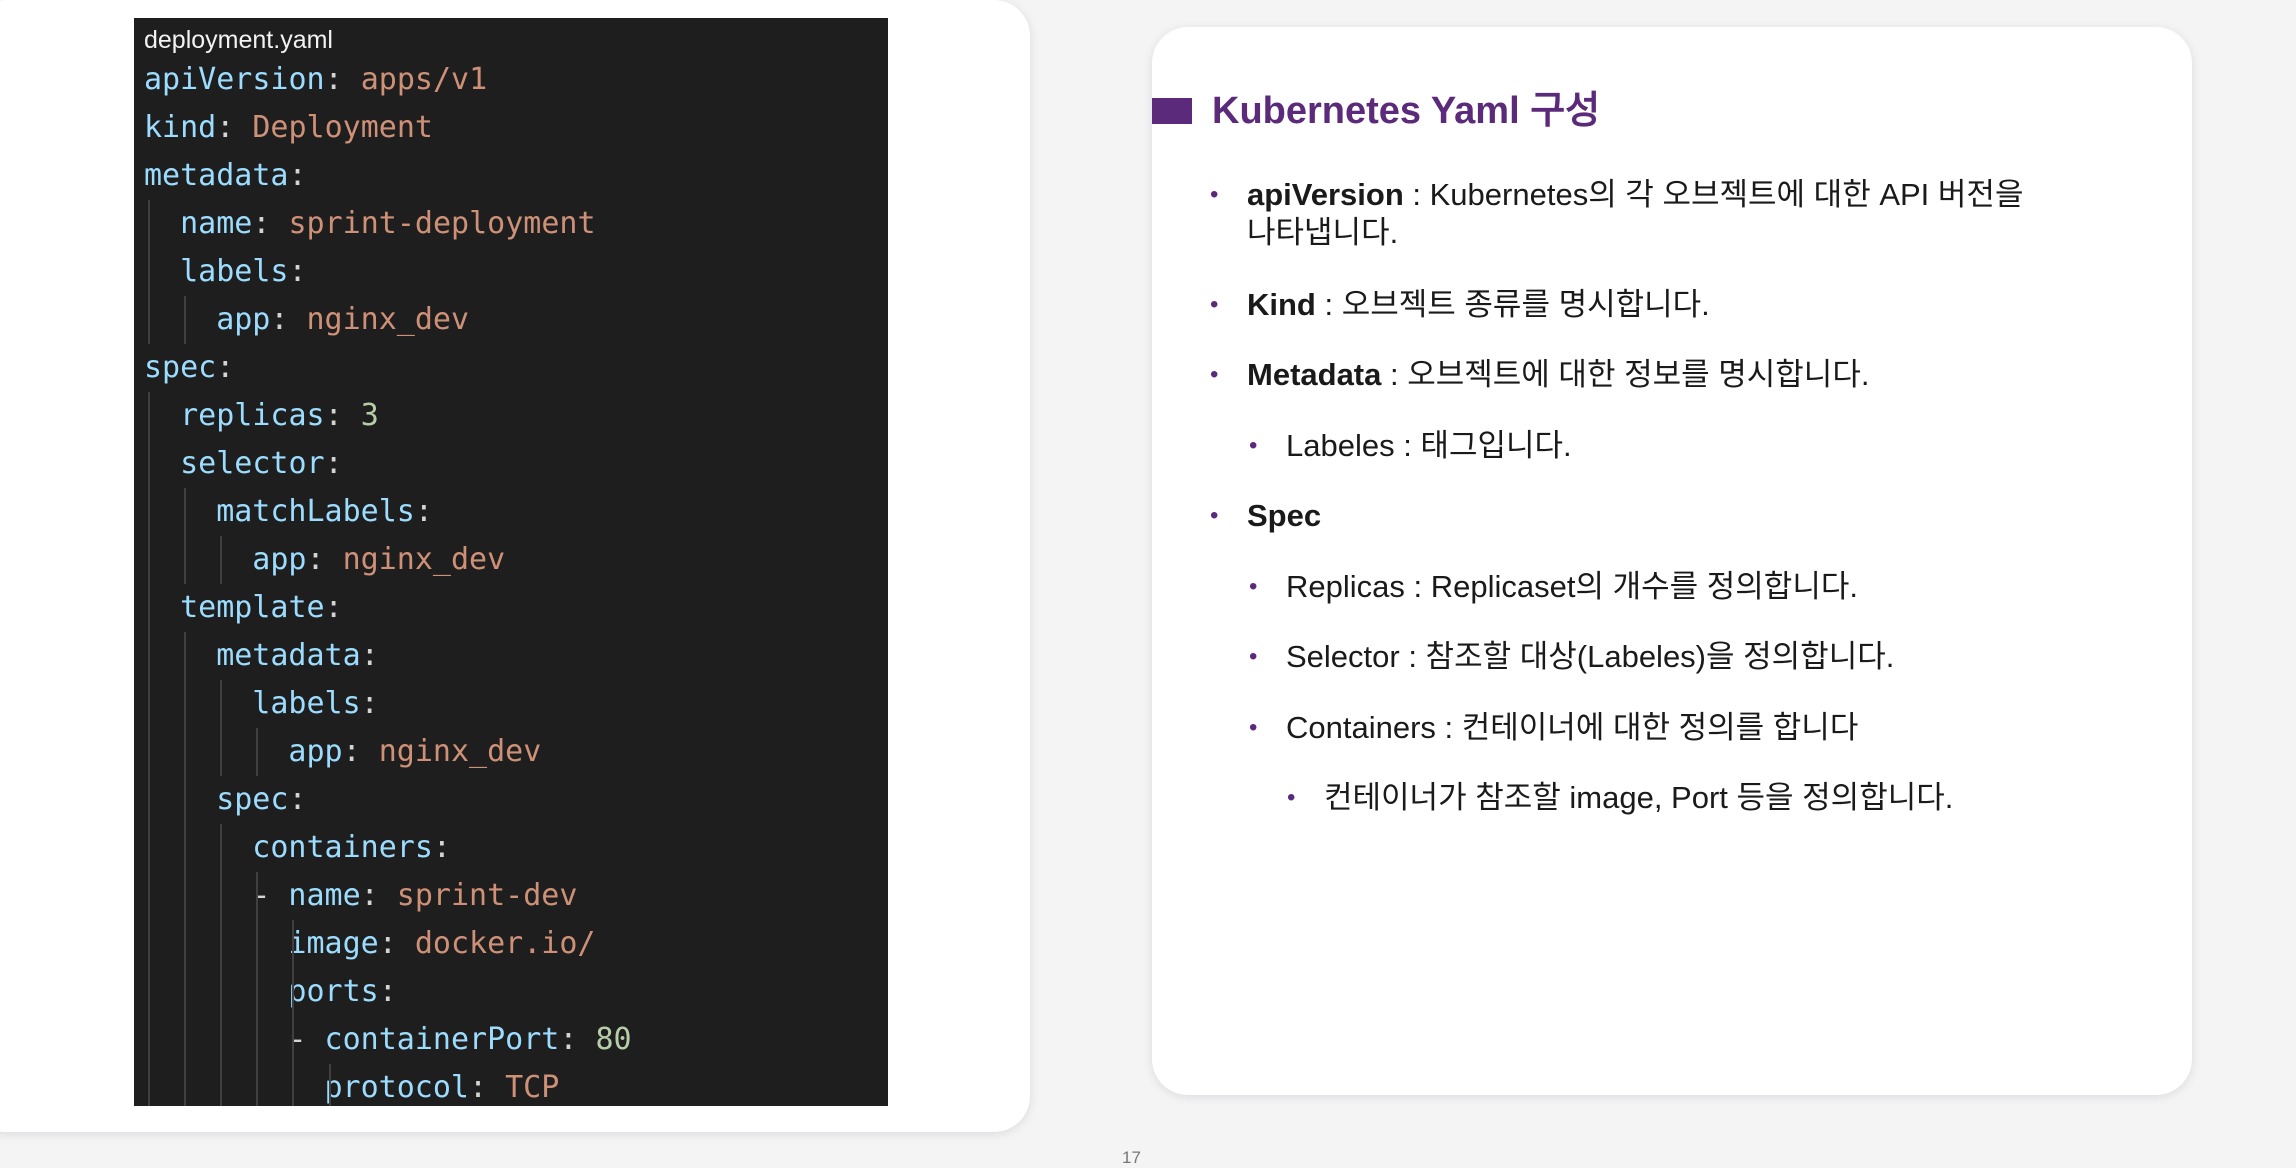 The height and width of the screenshot is (1168, 2296). Describe the element at coordinates (324, 511) in the screenshot. I see `code-line: matchLabels:` at that location.